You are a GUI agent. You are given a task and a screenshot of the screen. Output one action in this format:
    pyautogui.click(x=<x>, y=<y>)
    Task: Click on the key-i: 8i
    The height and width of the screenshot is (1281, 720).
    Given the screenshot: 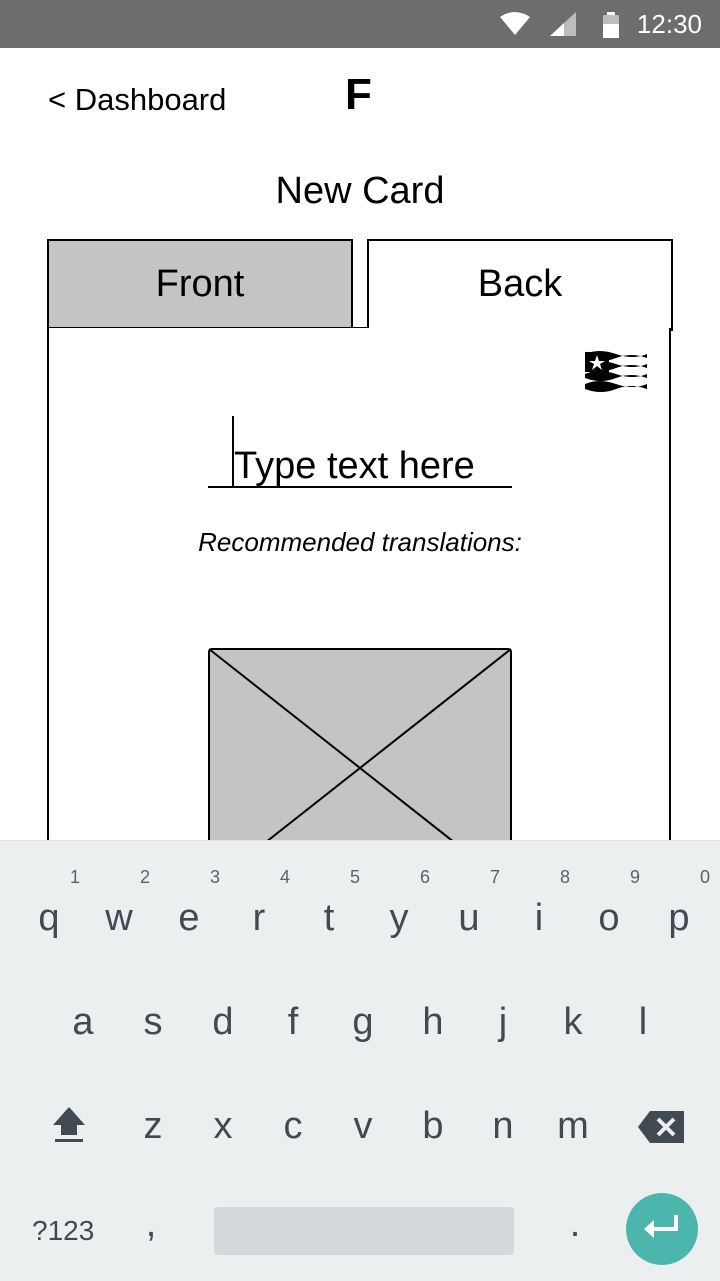 What is the action you would take?
    pyautogui.click(x=539, y=903)
    